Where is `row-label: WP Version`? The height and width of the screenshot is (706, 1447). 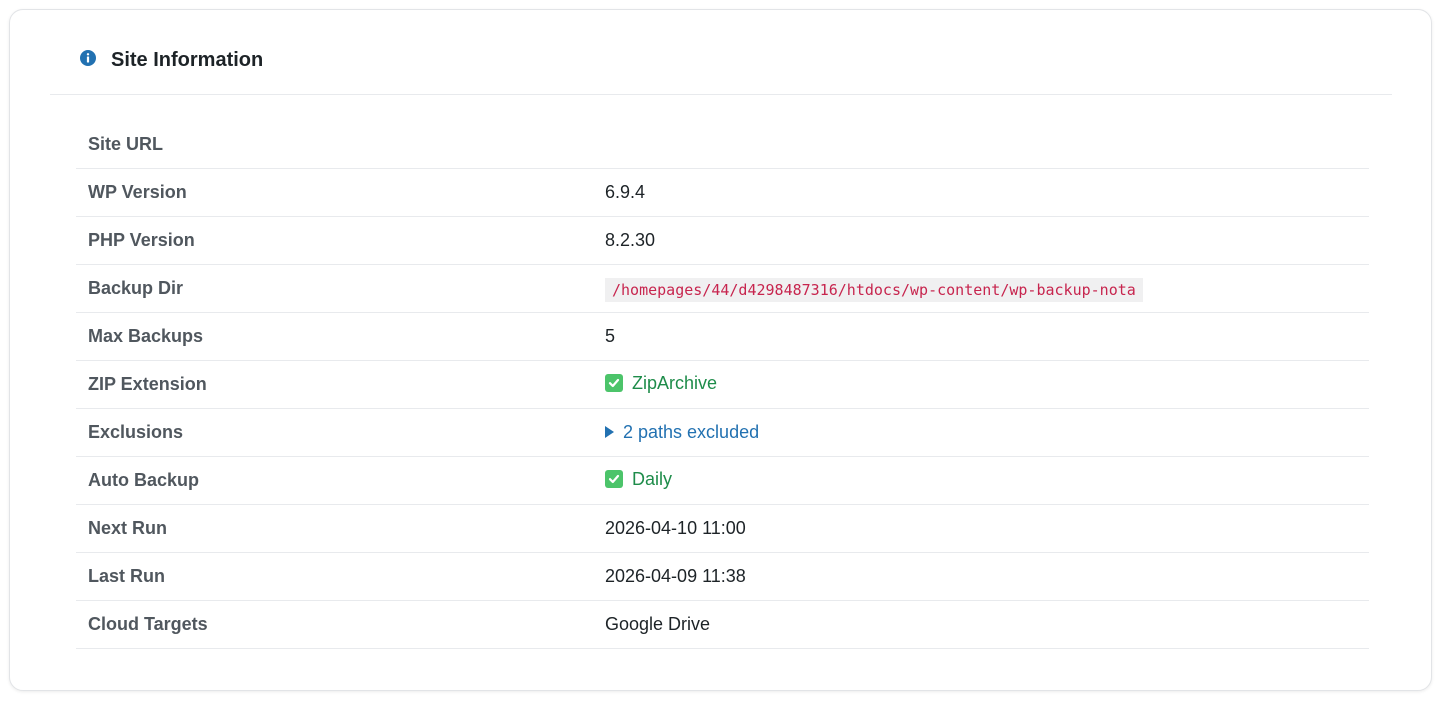 row-label: WP Version is located at coordinates (340, 192).